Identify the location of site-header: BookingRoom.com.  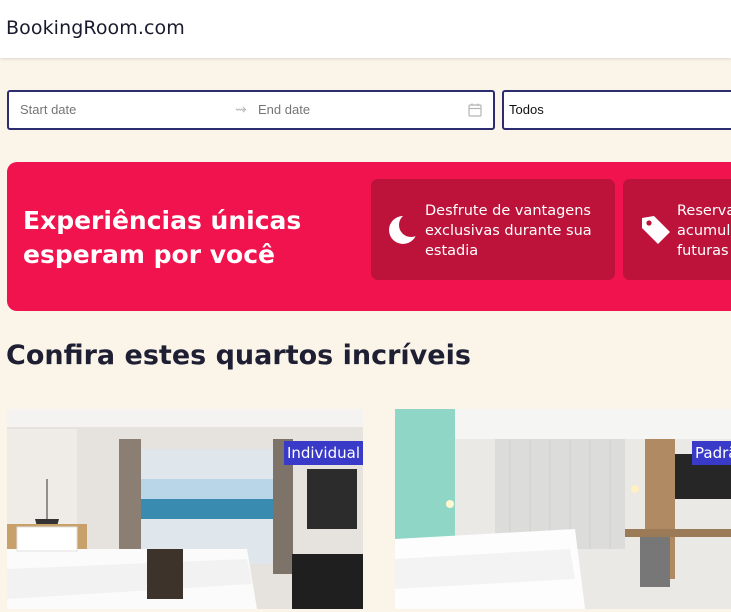
(365, 29).